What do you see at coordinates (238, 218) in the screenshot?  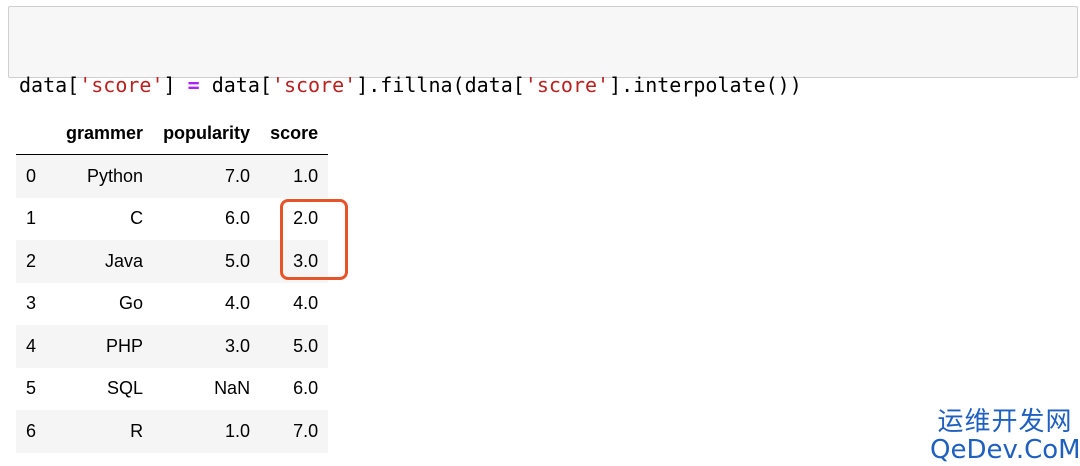 I see `cell-popularity: 6.0` at bounding box center [238, 218].